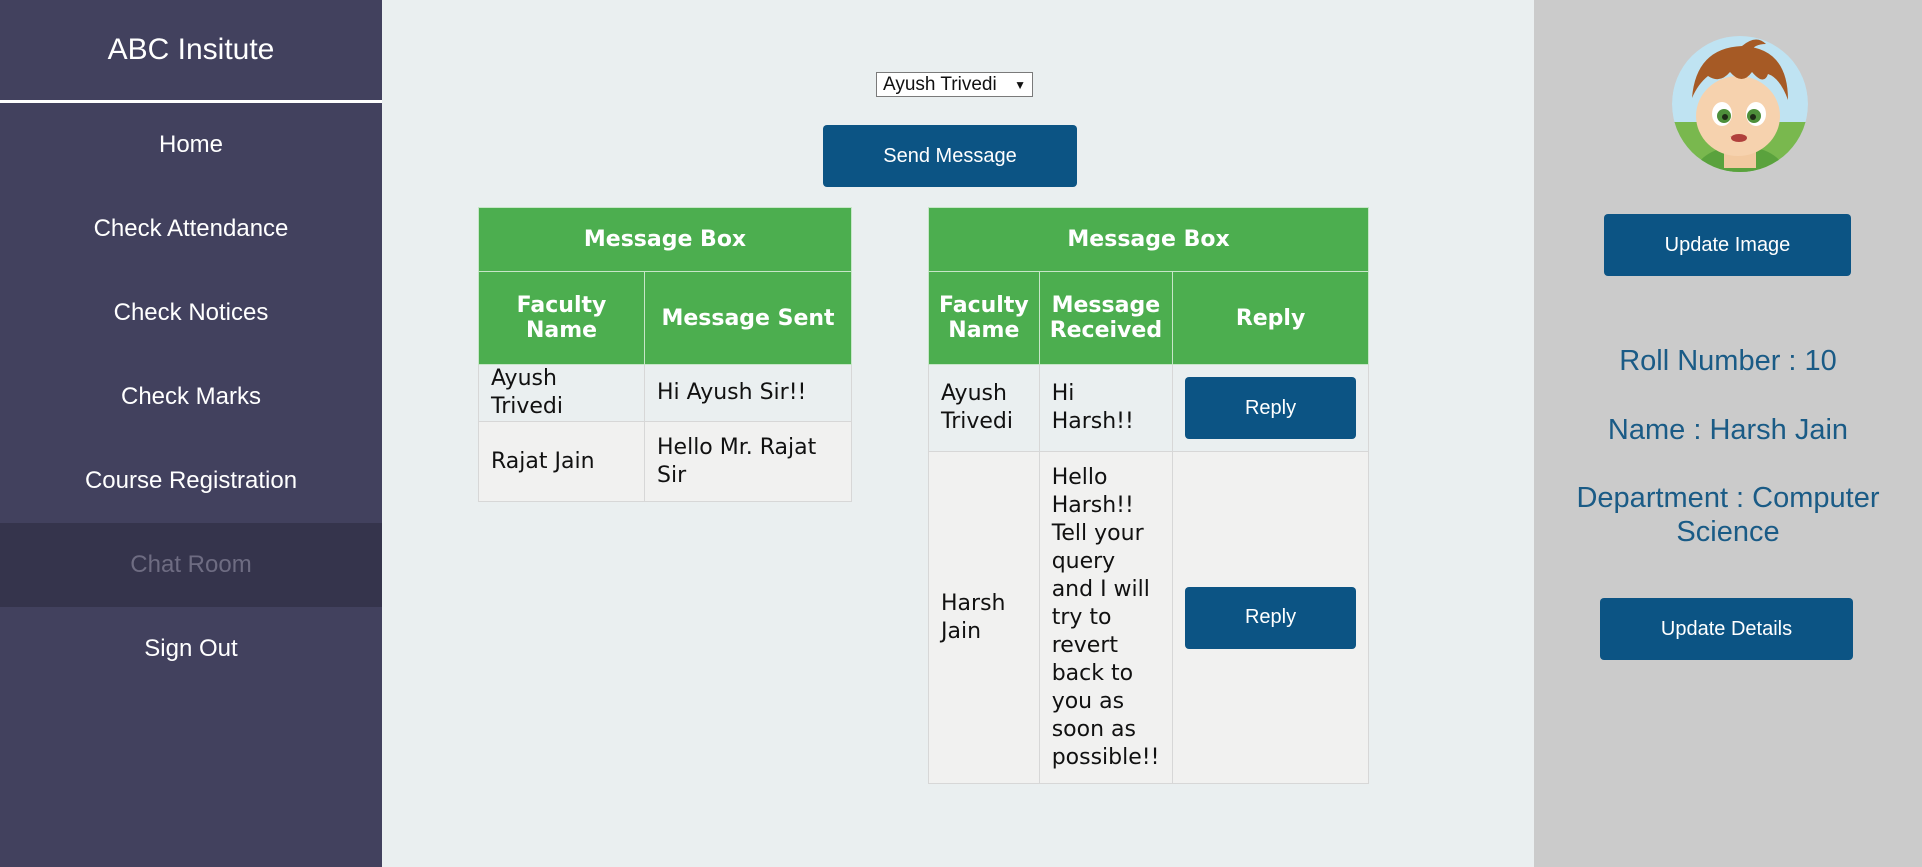 This screenshot has width=1922, height=867. I want to click on sent-row-message: Hi Ayush Sir!!, so click(748, 393).